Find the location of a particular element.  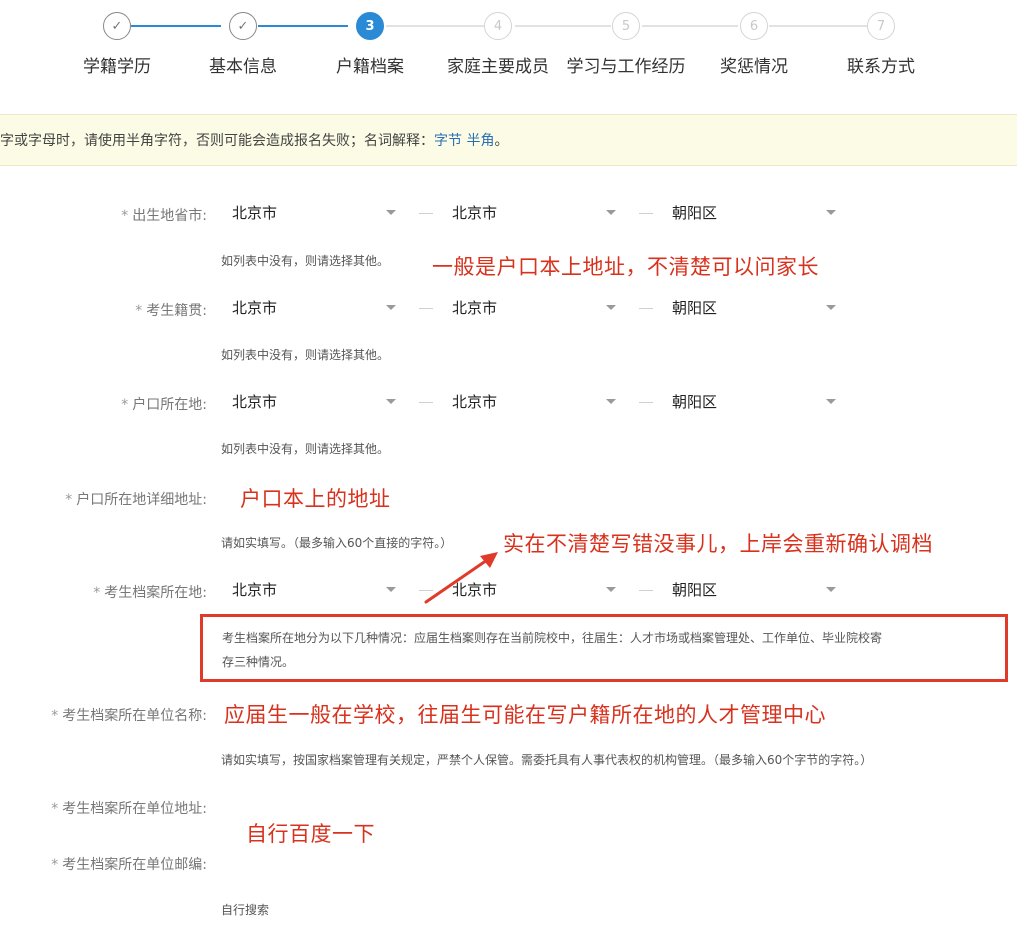

step-label: 联系方式 is located at coordinates (881, 67).